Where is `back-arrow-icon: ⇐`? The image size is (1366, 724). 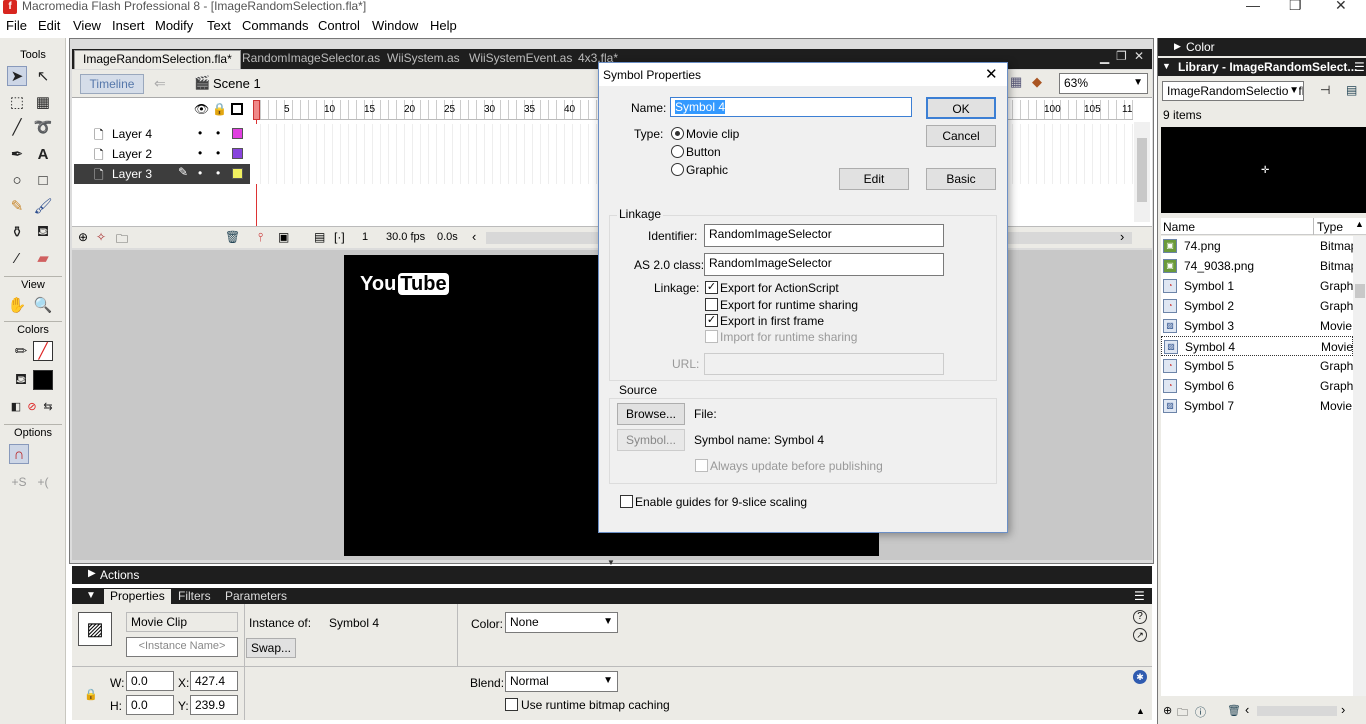
back-arrow-icon: ⇐ is located at coordinates (160, 83).